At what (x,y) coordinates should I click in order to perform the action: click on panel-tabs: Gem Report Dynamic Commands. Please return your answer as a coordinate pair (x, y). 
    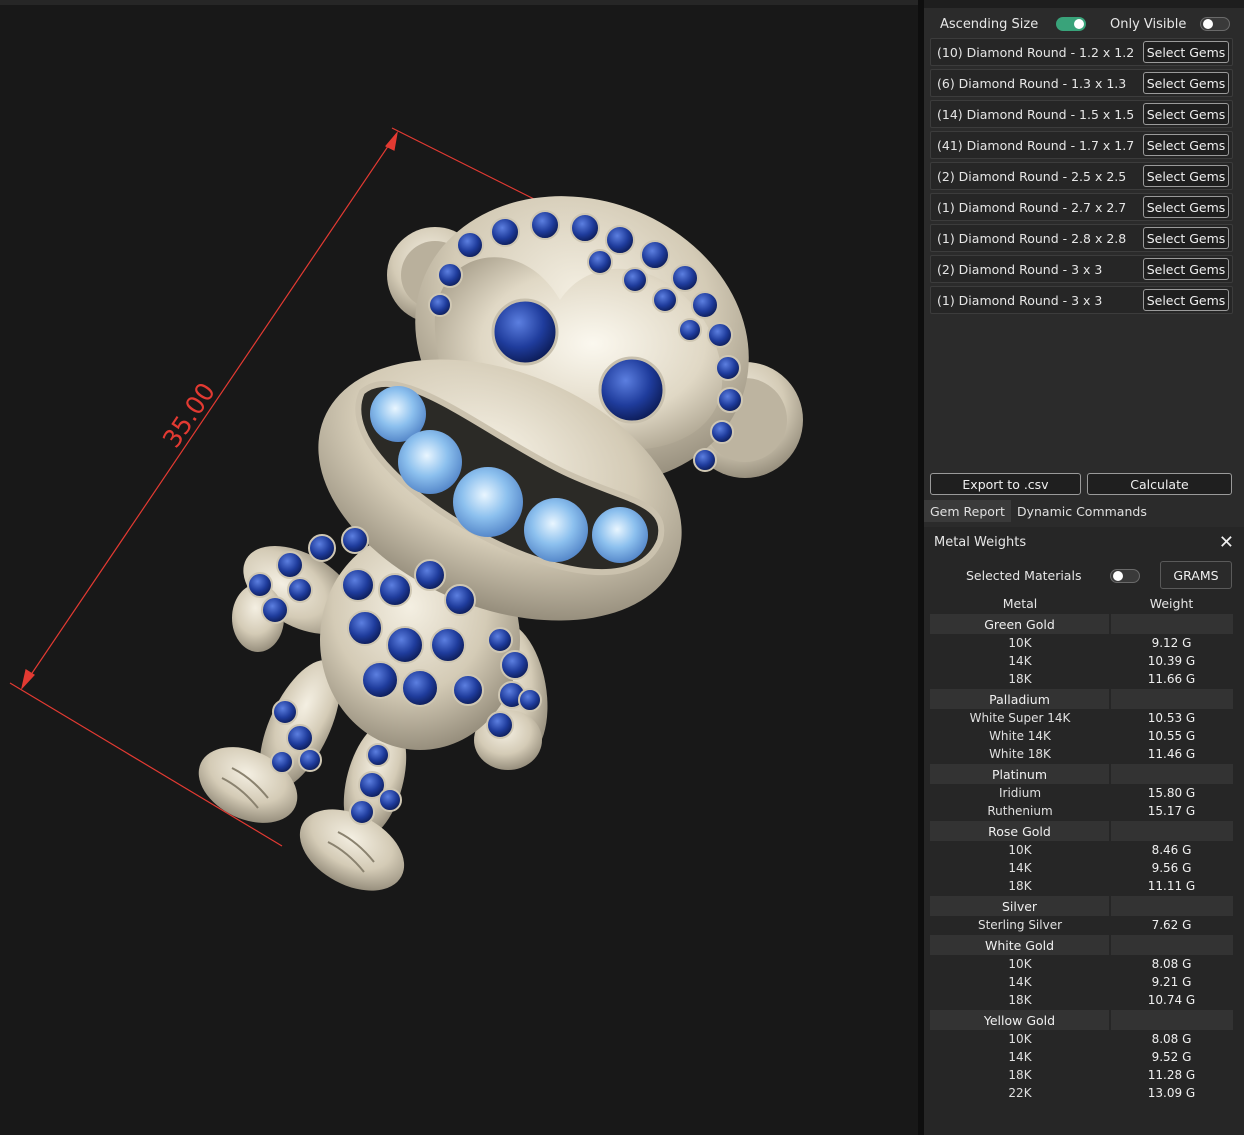
    Looking at the image, I should click on (1084, 511).